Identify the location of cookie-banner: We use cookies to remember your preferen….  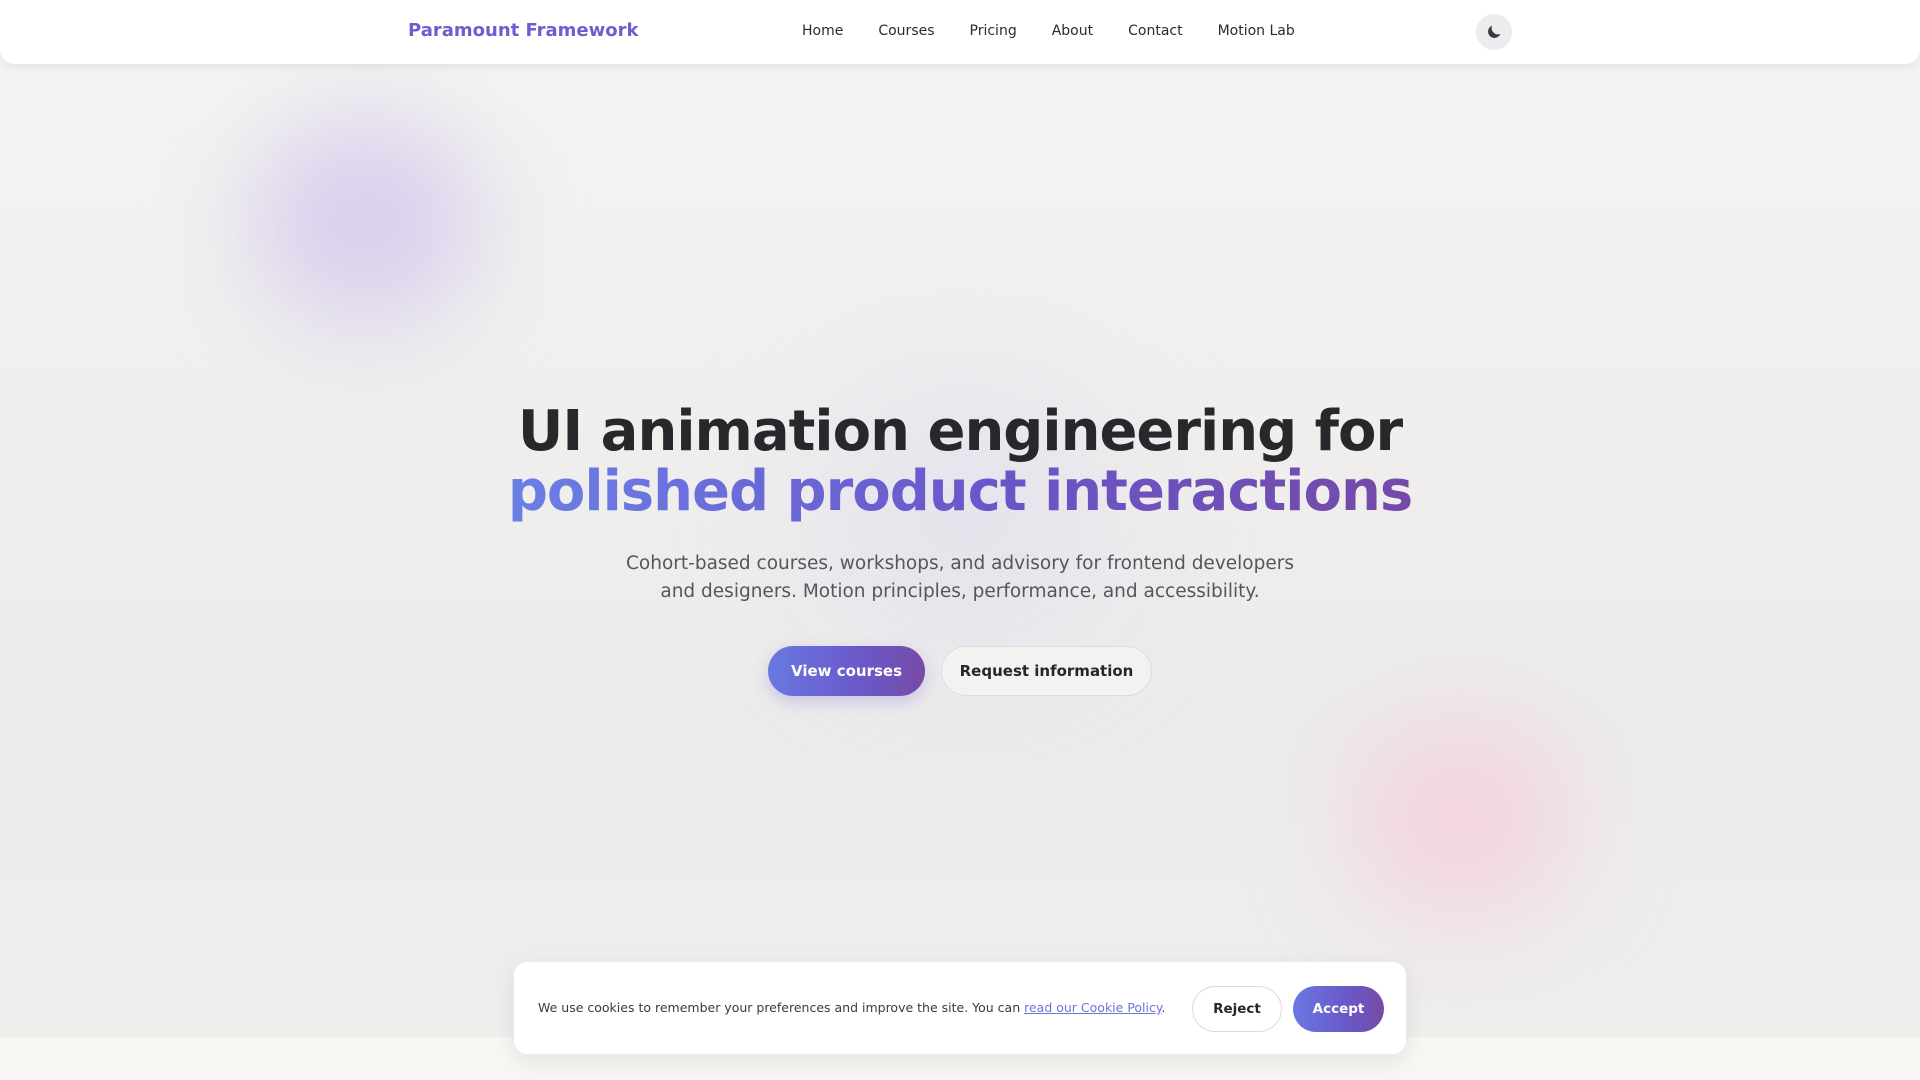
(960, 1008).